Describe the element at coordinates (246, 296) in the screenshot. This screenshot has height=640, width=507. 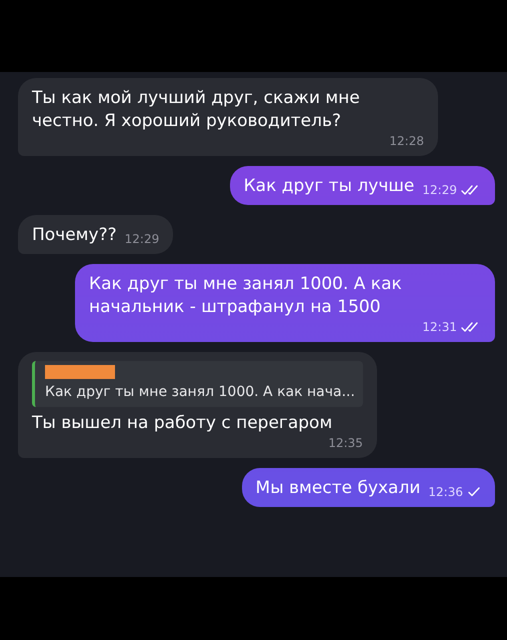
I see `message-text: Как друг ты мне занял 1000. А как начальник - штрафанул на 1500` at that location.